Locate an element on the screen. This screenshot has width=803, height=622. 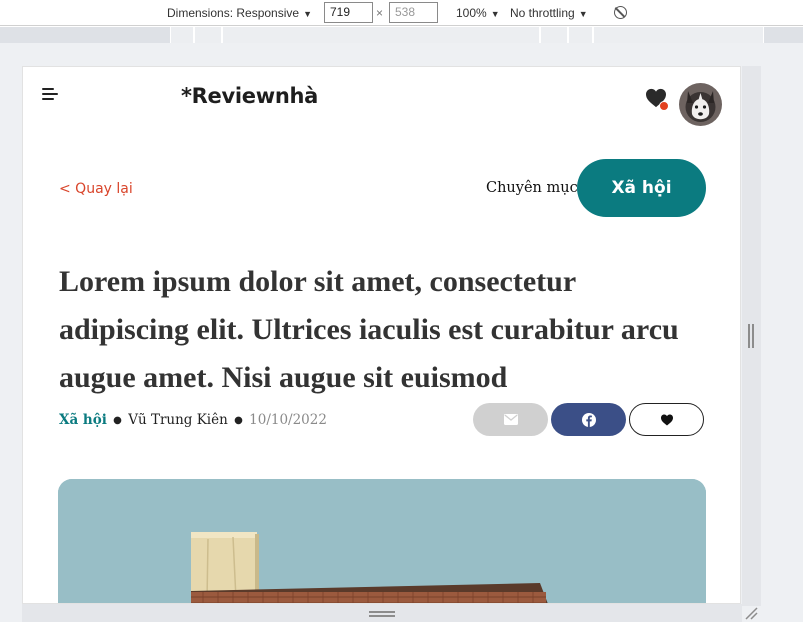
zoom-label: 100% is located at coordinates (471, 13).